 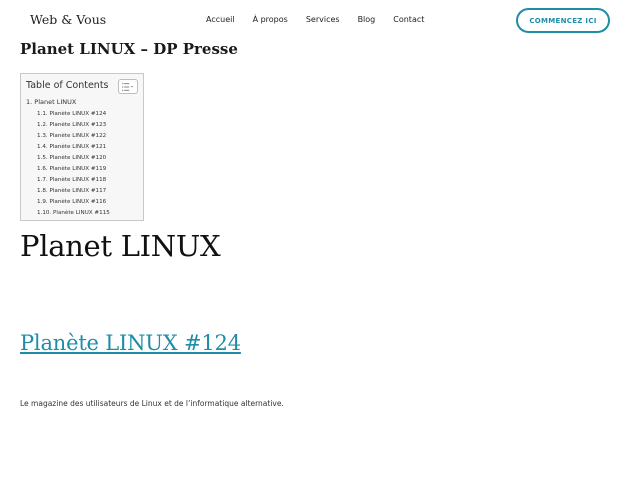 I want to click on toc-toggle-button, so click(x=128, y=86).